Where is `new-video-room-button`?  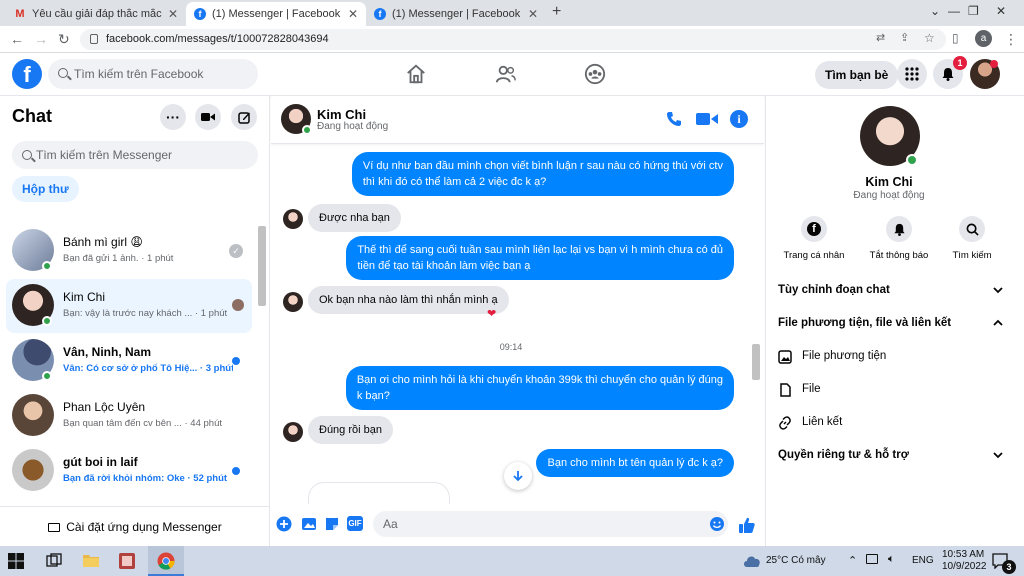
new-video-room-button is located at coordinates (208, 117).